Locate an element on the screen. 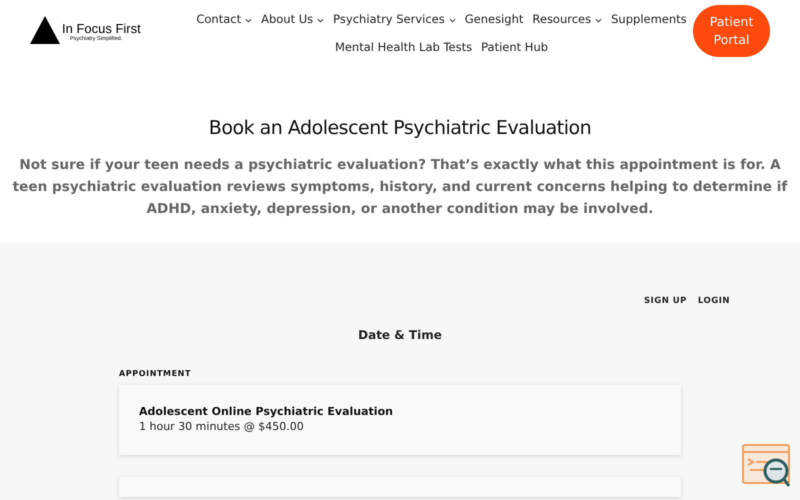 This screenshot has width=800, height=500. section-label: APPOINTMENT is located at coordinates (155, 373).